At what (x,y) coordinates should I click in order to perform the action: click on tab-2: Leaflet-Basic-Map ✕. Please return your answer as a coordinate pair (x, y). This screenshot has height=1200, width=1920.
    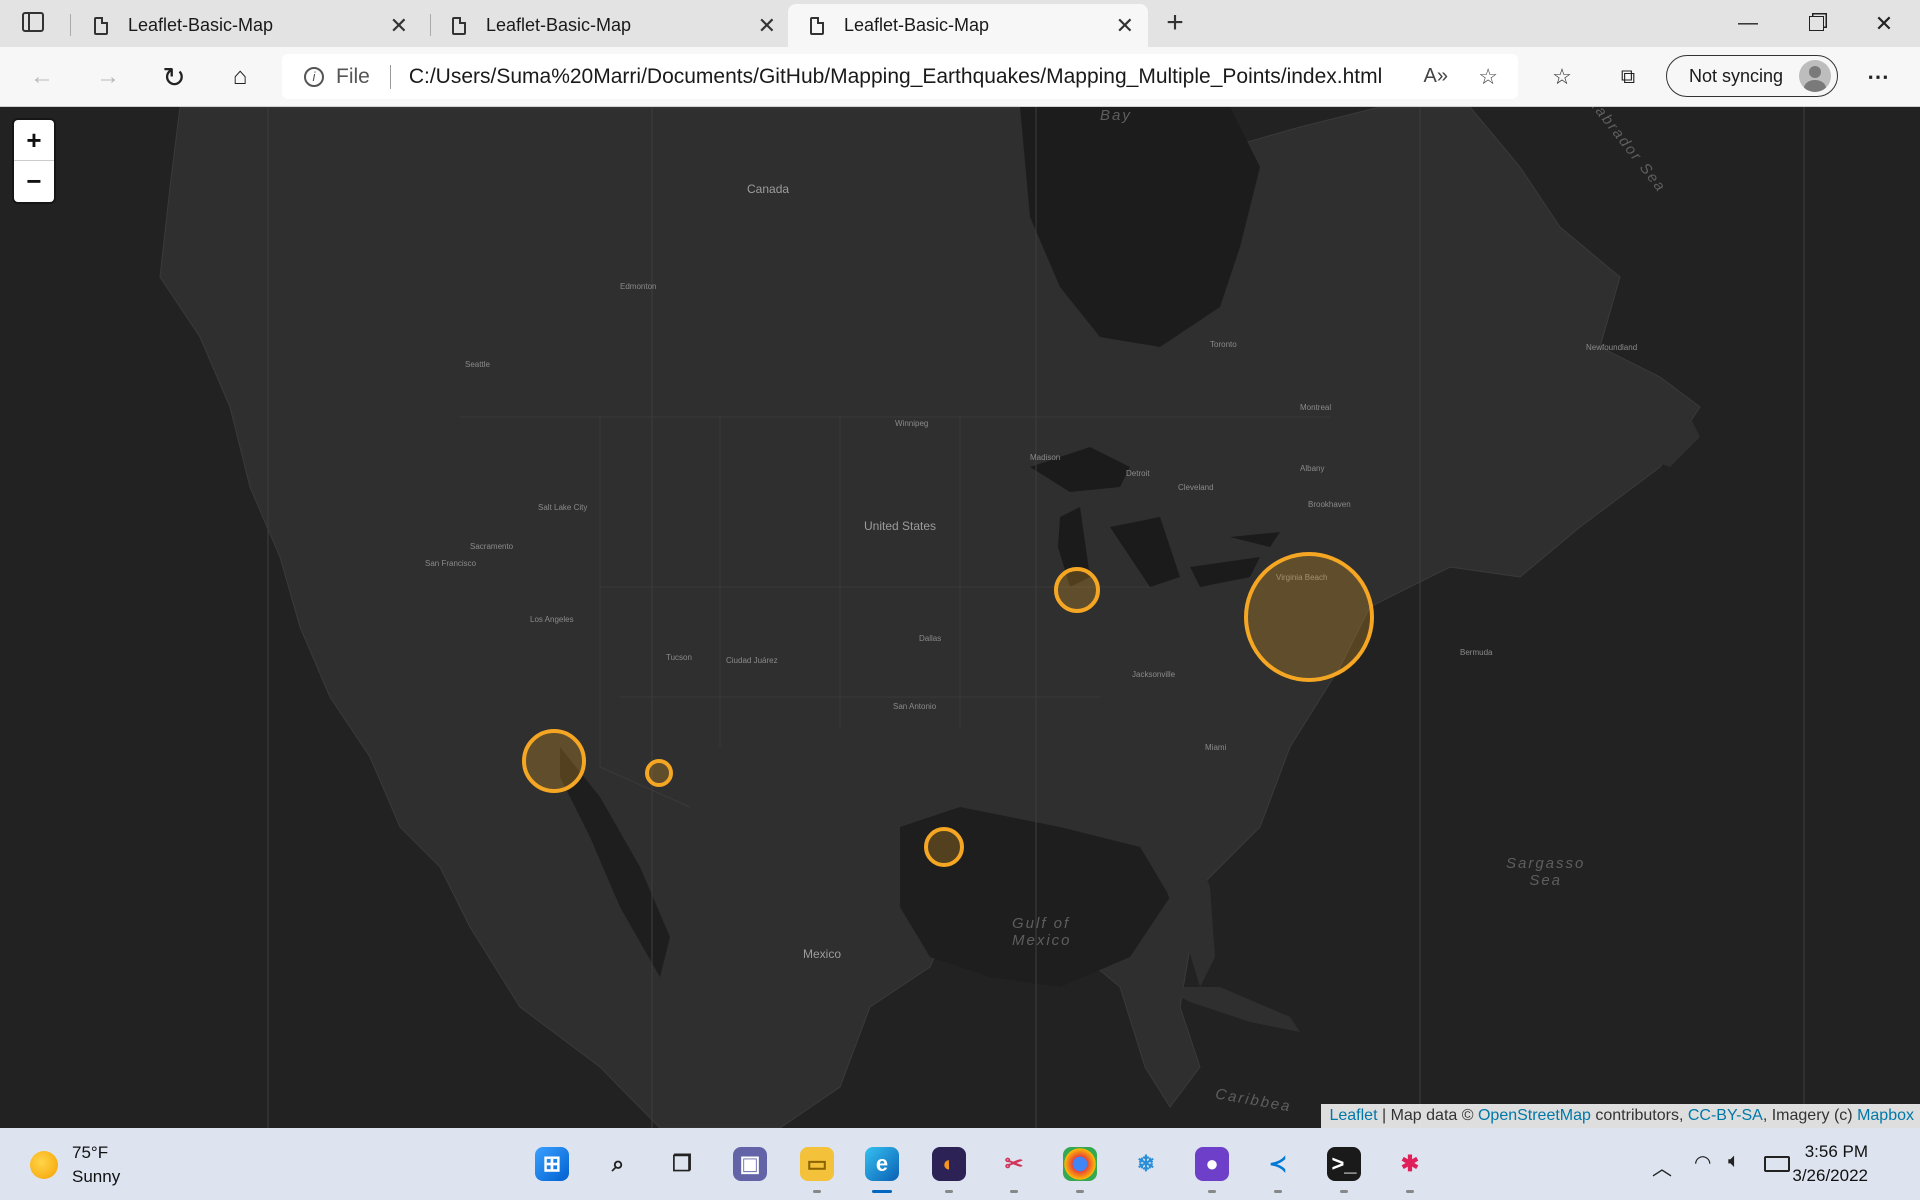
    Looking at the image, I should click on (610, 25).